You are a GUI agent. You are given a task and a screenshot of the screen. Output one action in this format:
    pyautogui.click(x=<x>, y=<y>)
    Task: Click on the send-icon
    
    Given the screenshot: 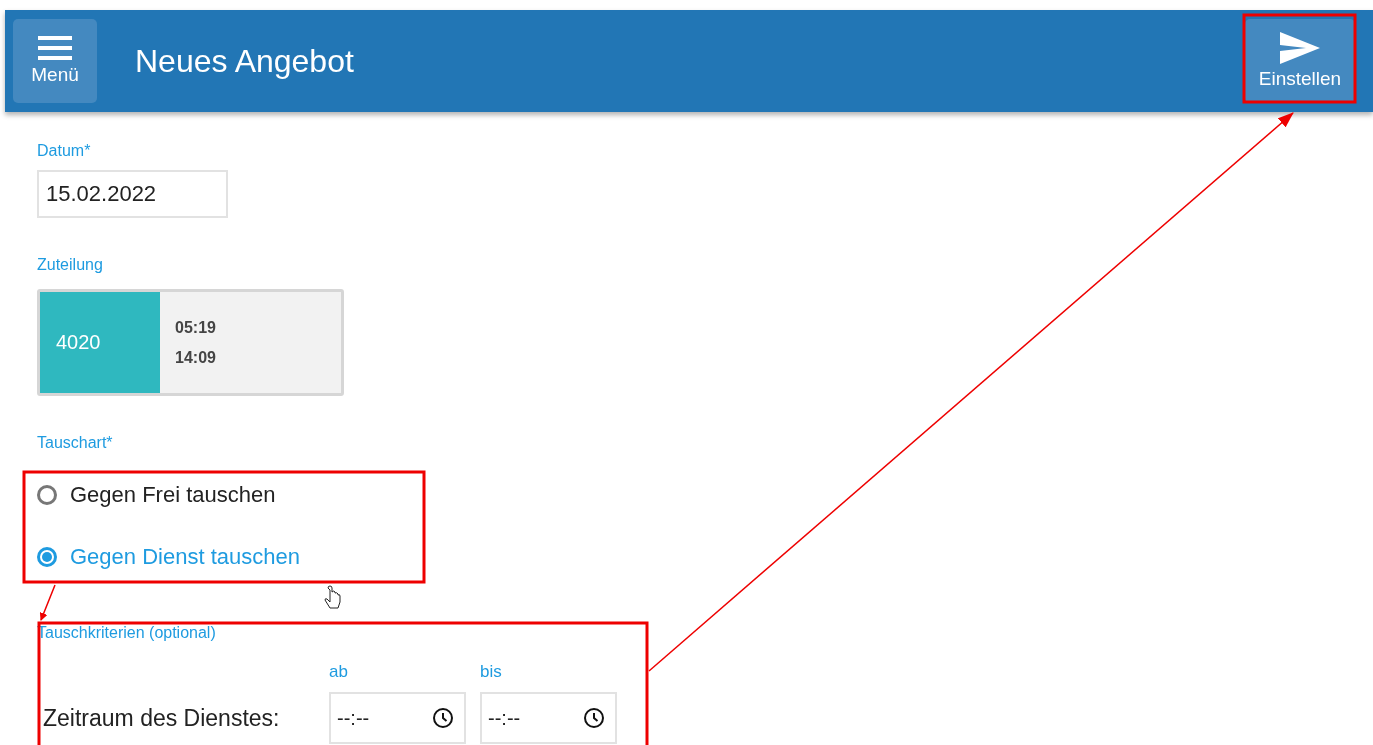 What is the action you would take?
    pyautogui.click(x=1300, y=48)
    